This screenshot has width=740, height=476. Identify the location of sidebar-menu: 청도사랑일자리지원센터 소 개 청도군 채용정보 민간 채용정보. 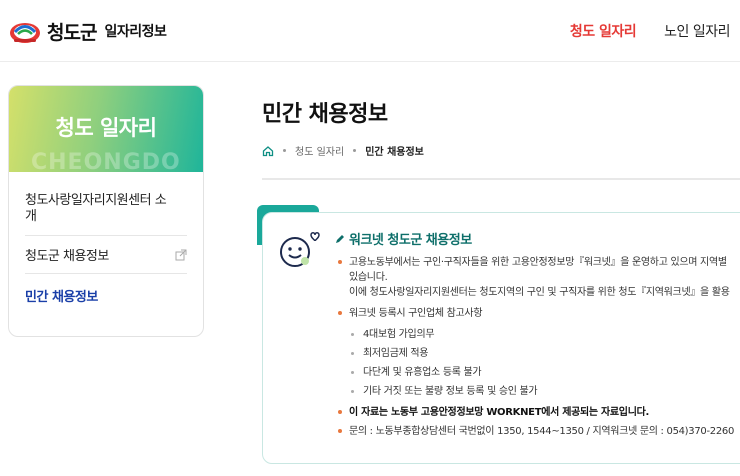
(106, 244).